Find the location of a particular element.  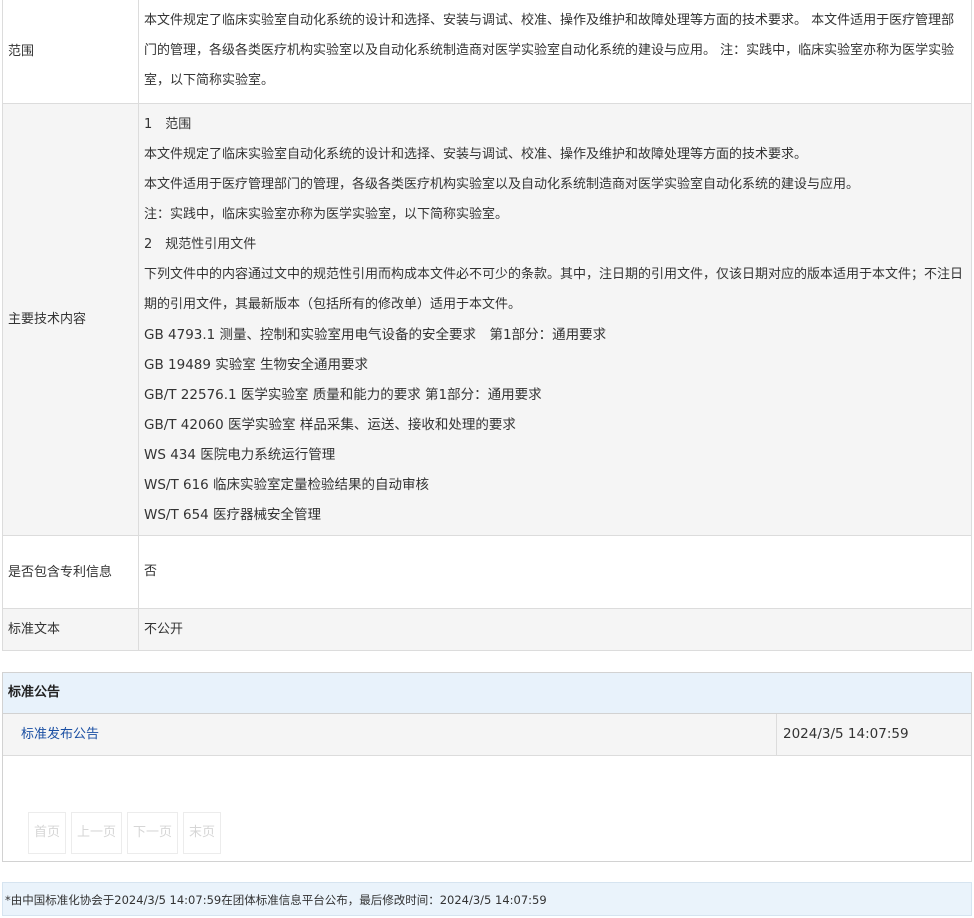

referenced-standard: GB/T 22576.1 医学实验室 质量和能力的要求 第1部分：通用要求 is located at coordinates (343, 394).